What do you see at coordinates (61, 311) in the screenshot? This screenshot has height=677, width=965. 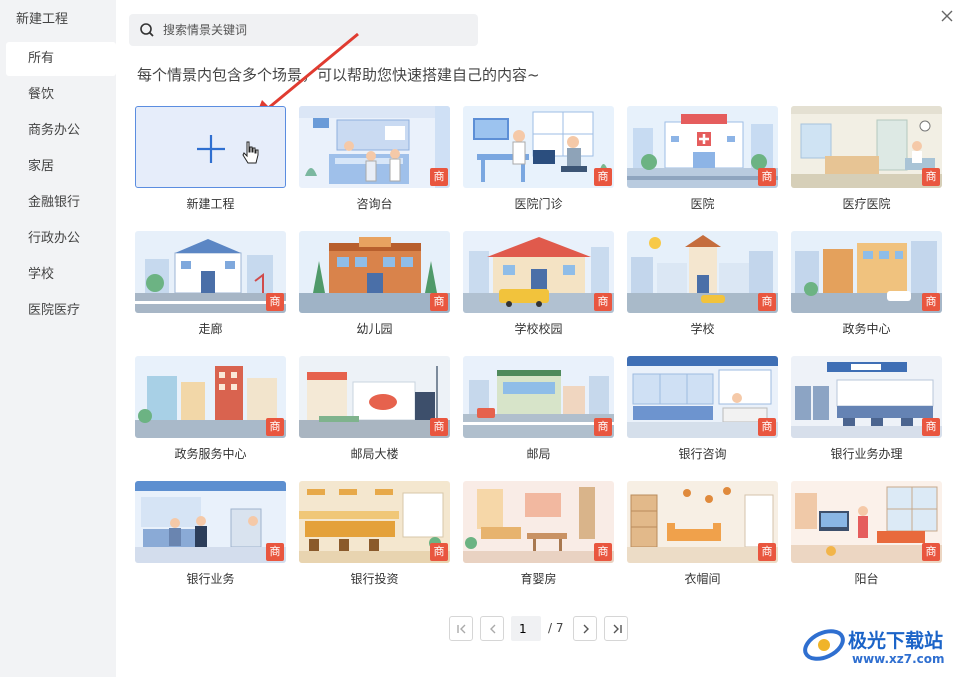 I see `sidebar-item-medical: 医院医疗` at bounding box center [61, 311].